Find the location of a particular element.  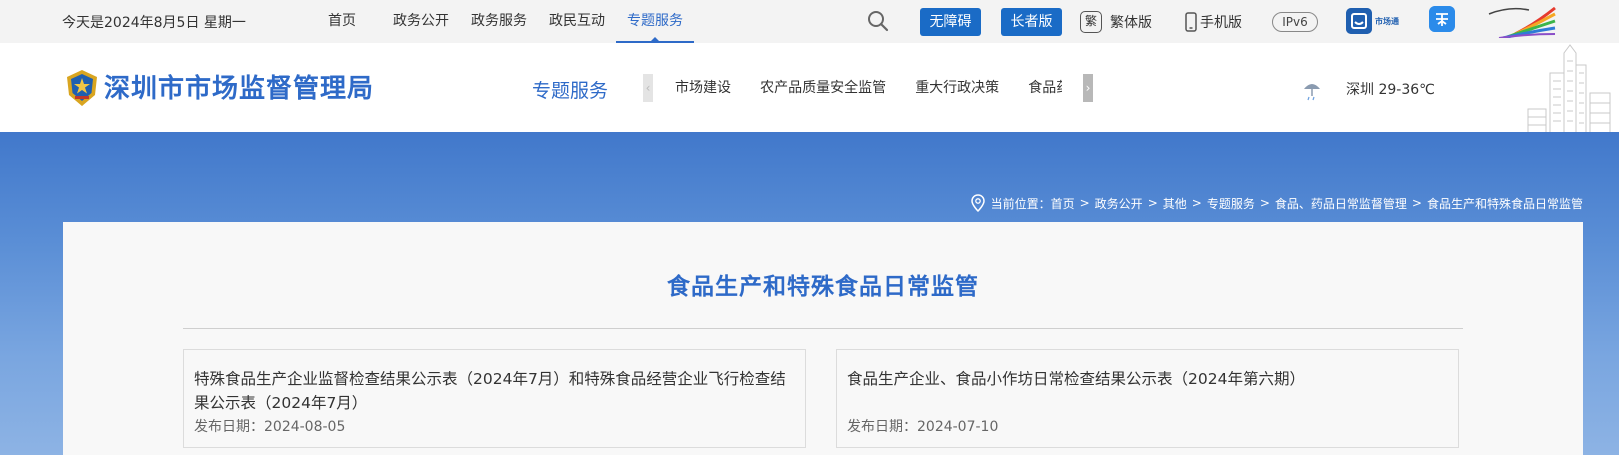

subnav-item-major-decisions: 重大行政决策 is located at coordinates (957, 88).